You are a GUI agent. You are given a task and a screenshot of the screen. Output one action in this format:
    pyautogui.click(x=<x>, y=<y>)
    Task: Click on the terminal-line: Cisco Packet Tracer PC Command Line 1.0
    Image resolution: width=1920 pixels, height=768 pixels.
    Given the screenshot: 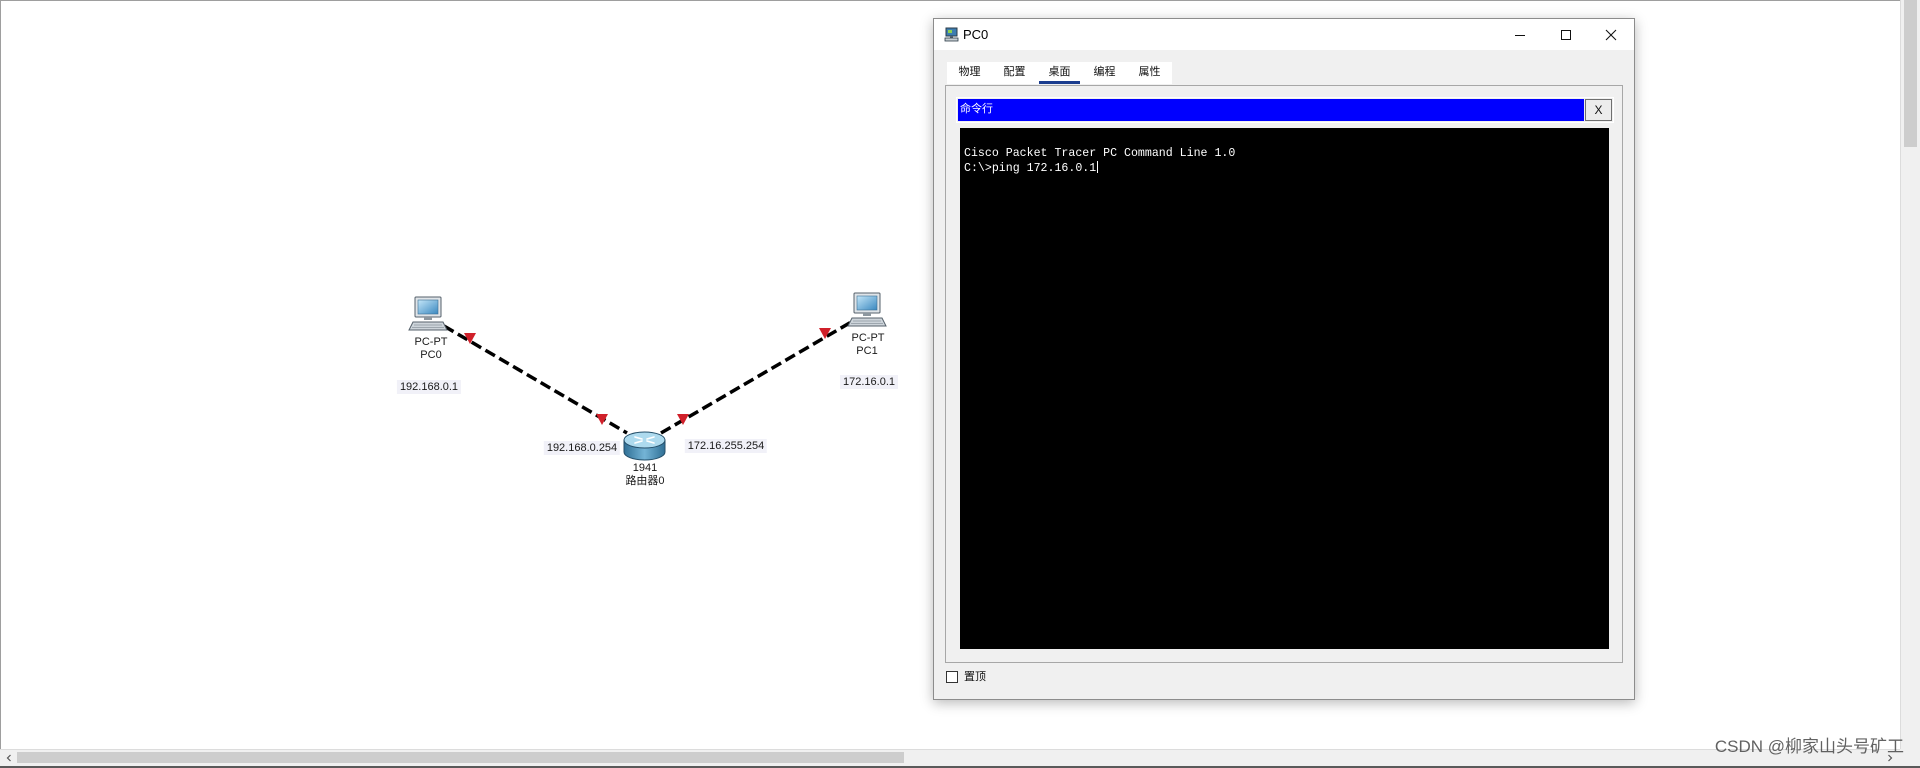 What is the action you would take?
    pyautogui.click(x=1286, y=154)
    